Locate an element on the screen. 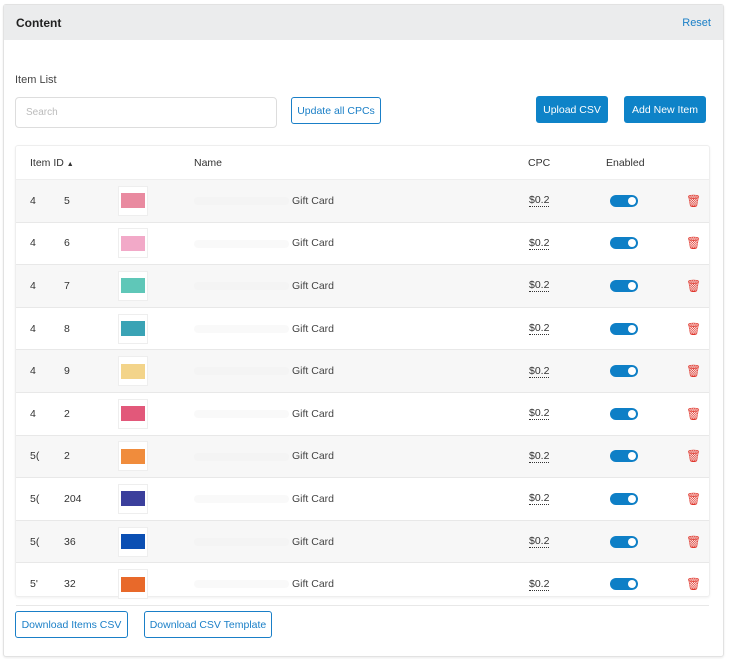 Image resolution: width=735 pixels, height=659 pixels. table-row: 4 9 Gift Card $0.2 🗑 is located at coordinates (362, 371).